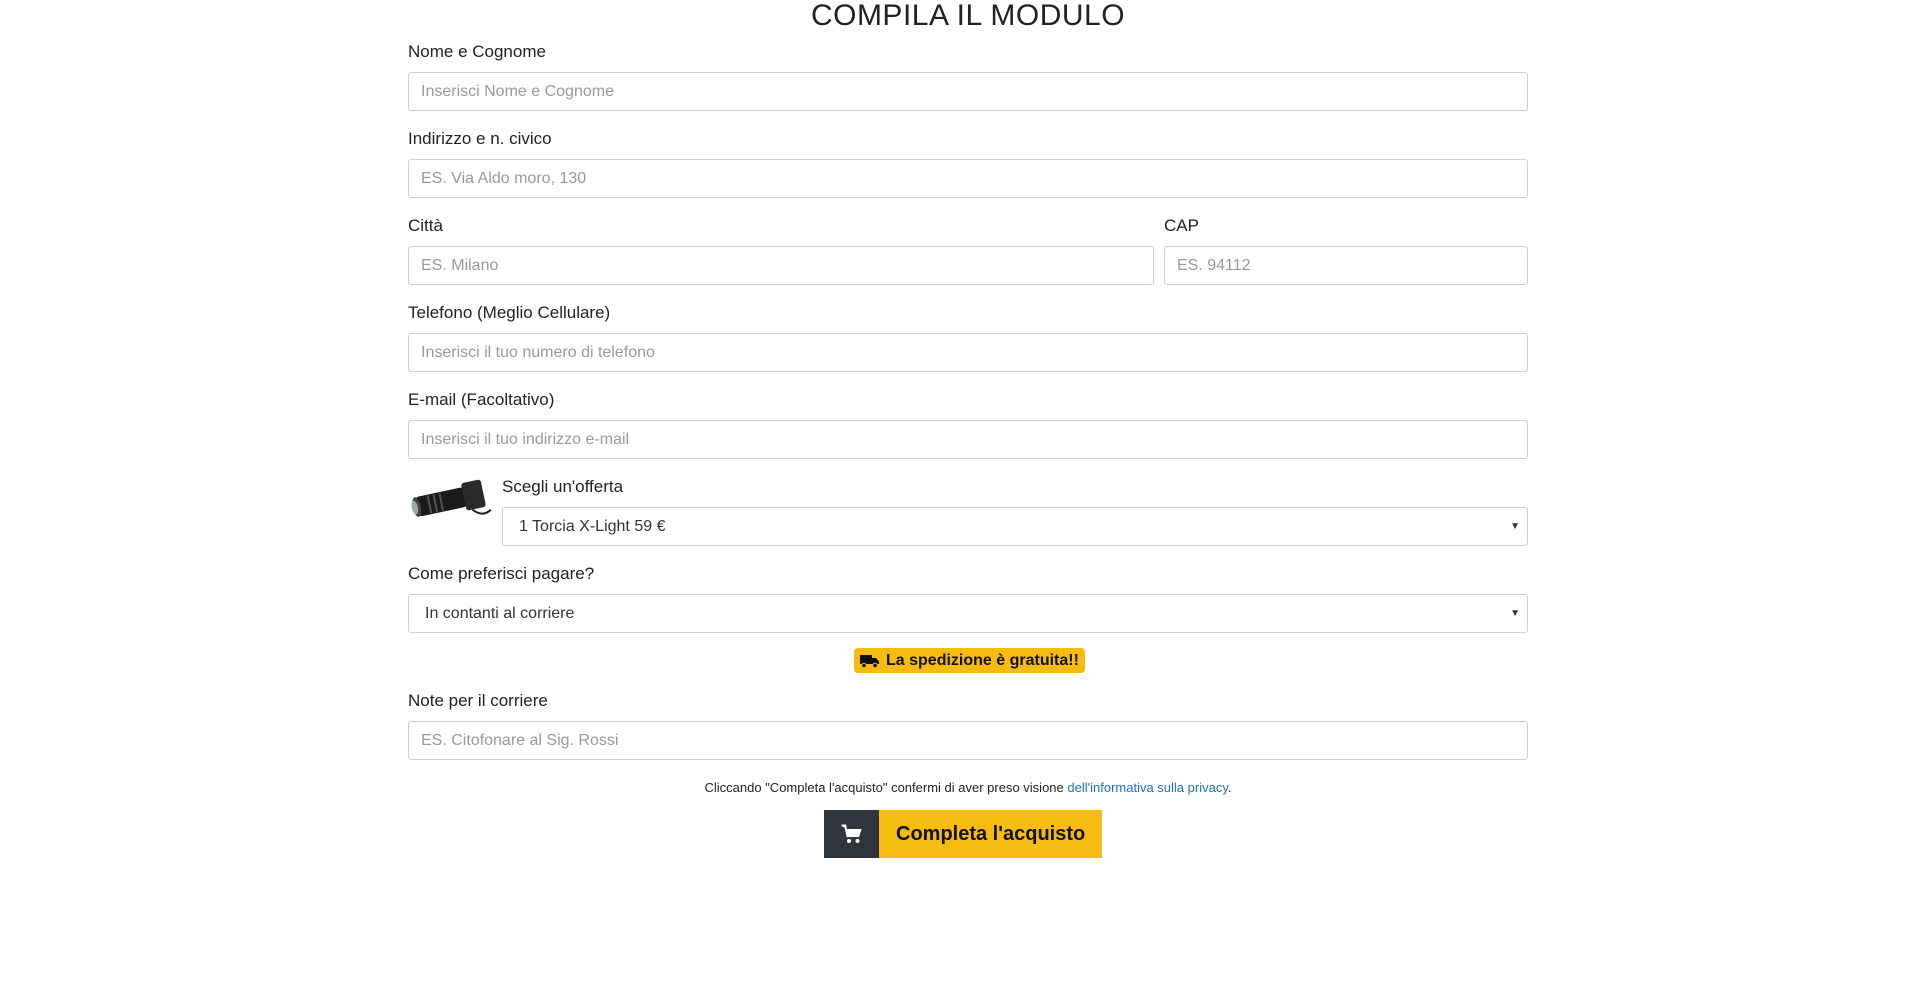  I want to click on phone-label: Telefono (Meglio Cellulare), so click(509, 312).